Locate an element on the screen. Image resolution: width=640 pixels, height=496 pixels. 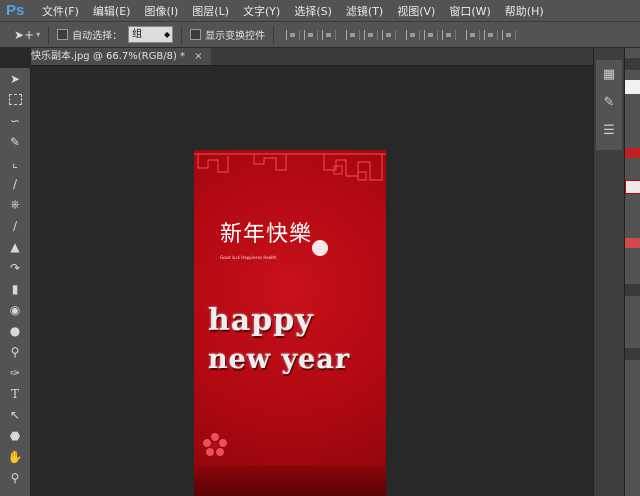
path-select-tool-icon: ↖ is located at coordinates (15, 414).